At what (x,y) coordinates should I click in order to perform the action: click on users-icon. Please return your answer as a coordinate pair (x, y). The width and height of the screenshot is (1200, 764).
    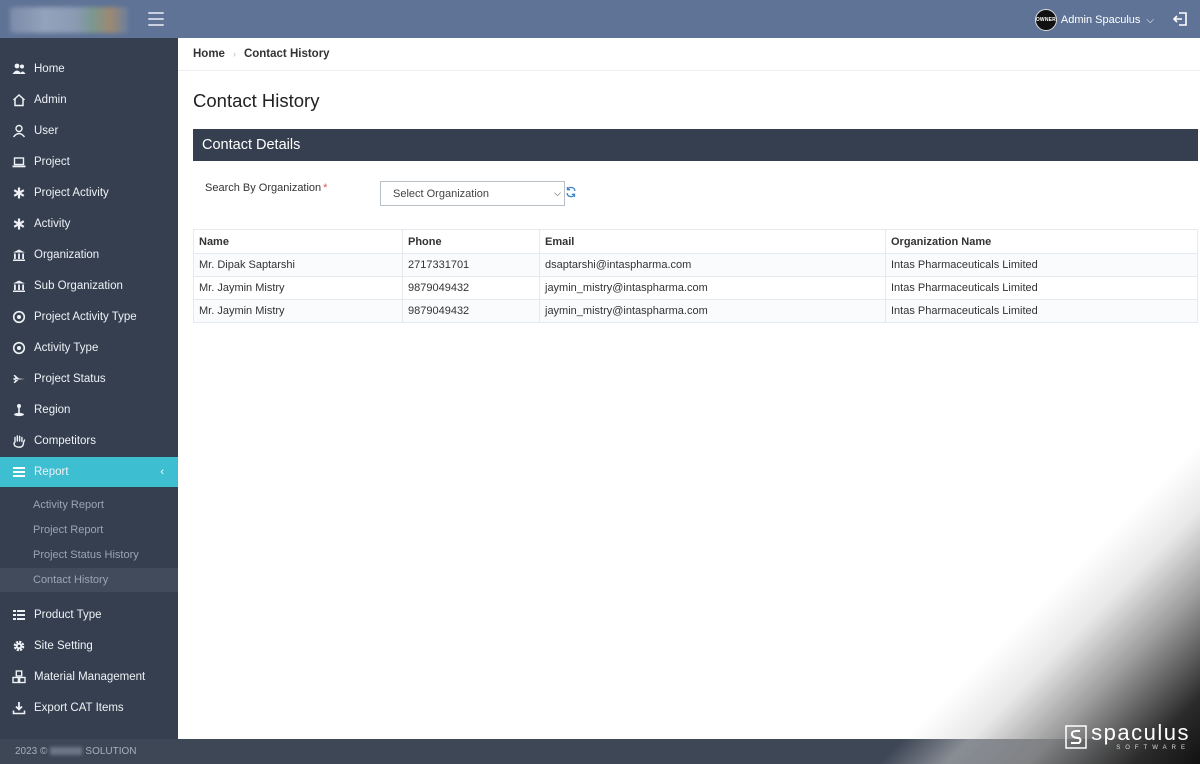
    Looking at the image, I should click on (19, 68).